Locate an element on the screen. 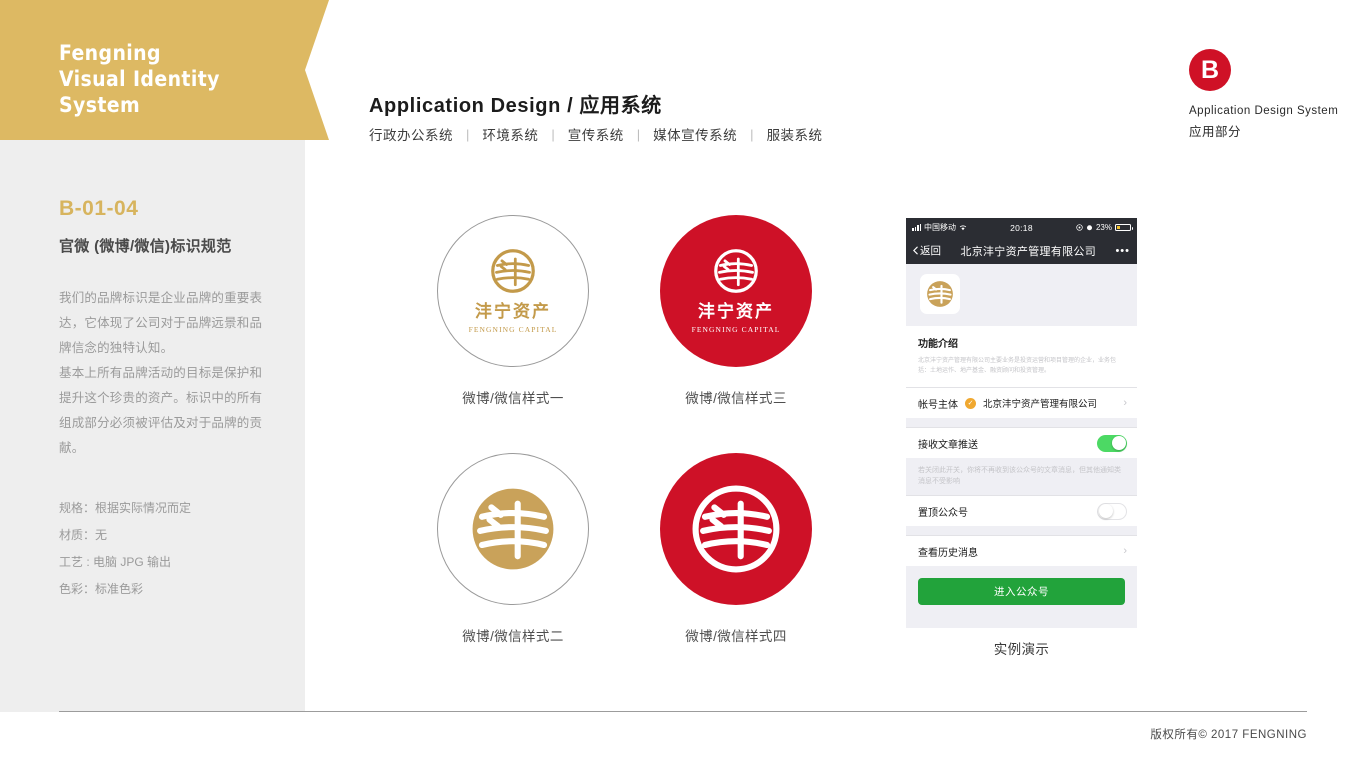 This screenshot has height=768, width=1366. article-push-hint: 若关闭此开关，你将不再收到该公众号的文章消息，但其他通知类消息不受影响 is located at coordinates (1021, 476).